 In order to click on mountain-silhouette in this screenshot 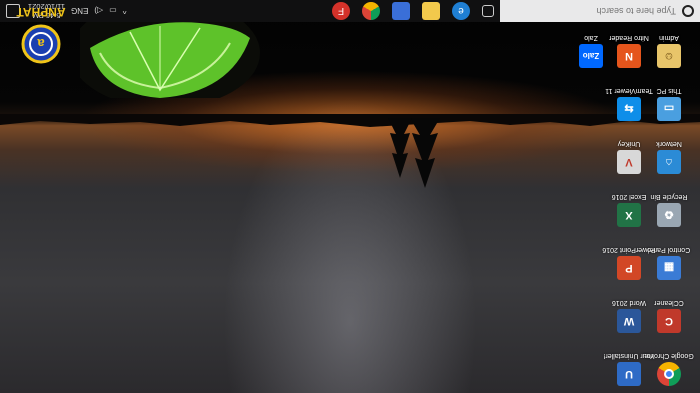, I will do `click(350, 120)`.